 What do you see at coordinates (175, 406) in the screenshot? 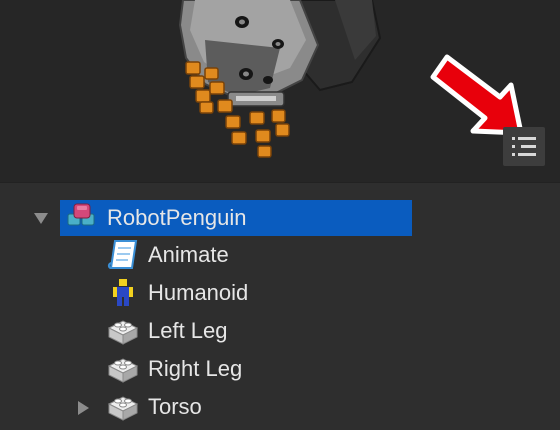
I see `tree-item-label: Torso` at bounding box center [175, 406].